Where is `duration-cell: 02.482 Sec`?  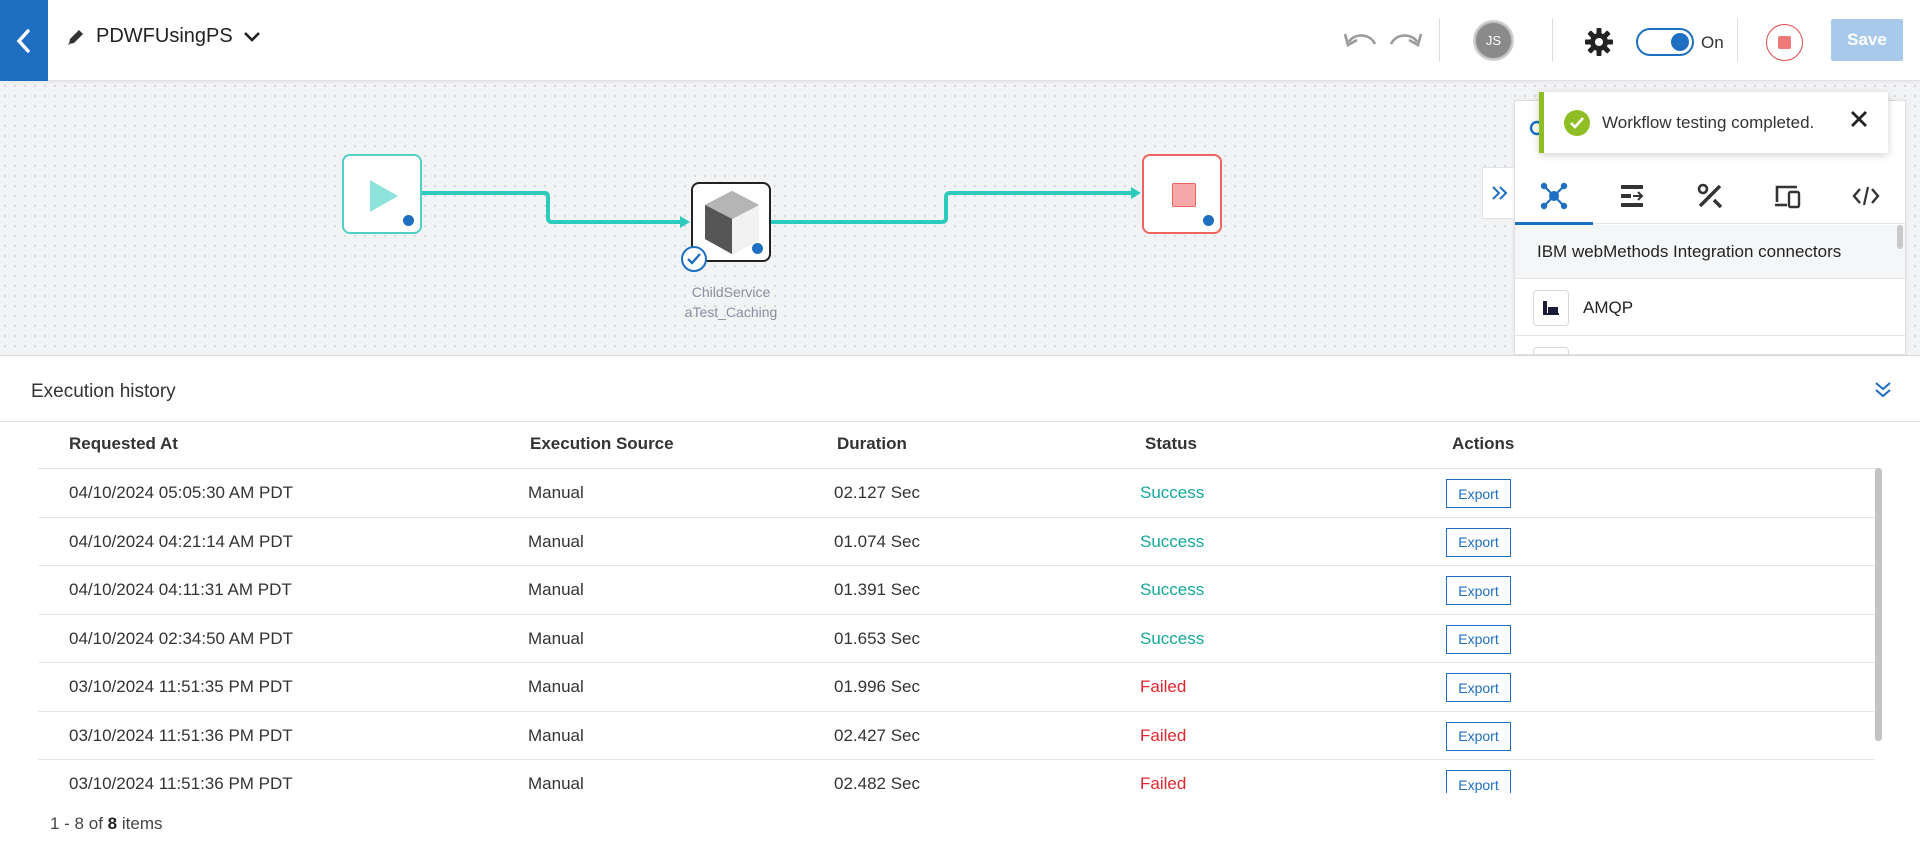
duration-cell: 02.482 Sec is located at coordinates (877, 783).